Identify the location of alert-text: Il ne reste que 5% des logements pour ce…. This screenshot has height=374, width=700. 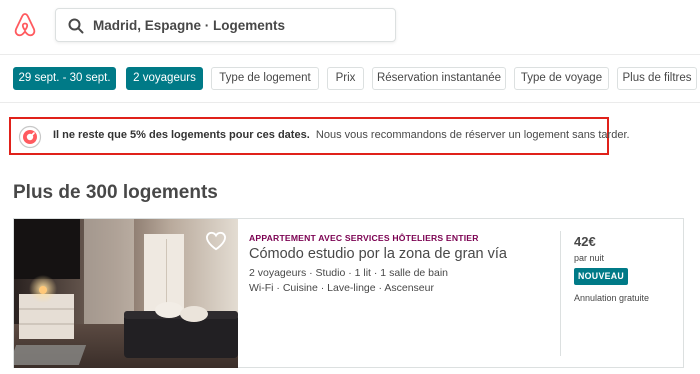
(341, 135).